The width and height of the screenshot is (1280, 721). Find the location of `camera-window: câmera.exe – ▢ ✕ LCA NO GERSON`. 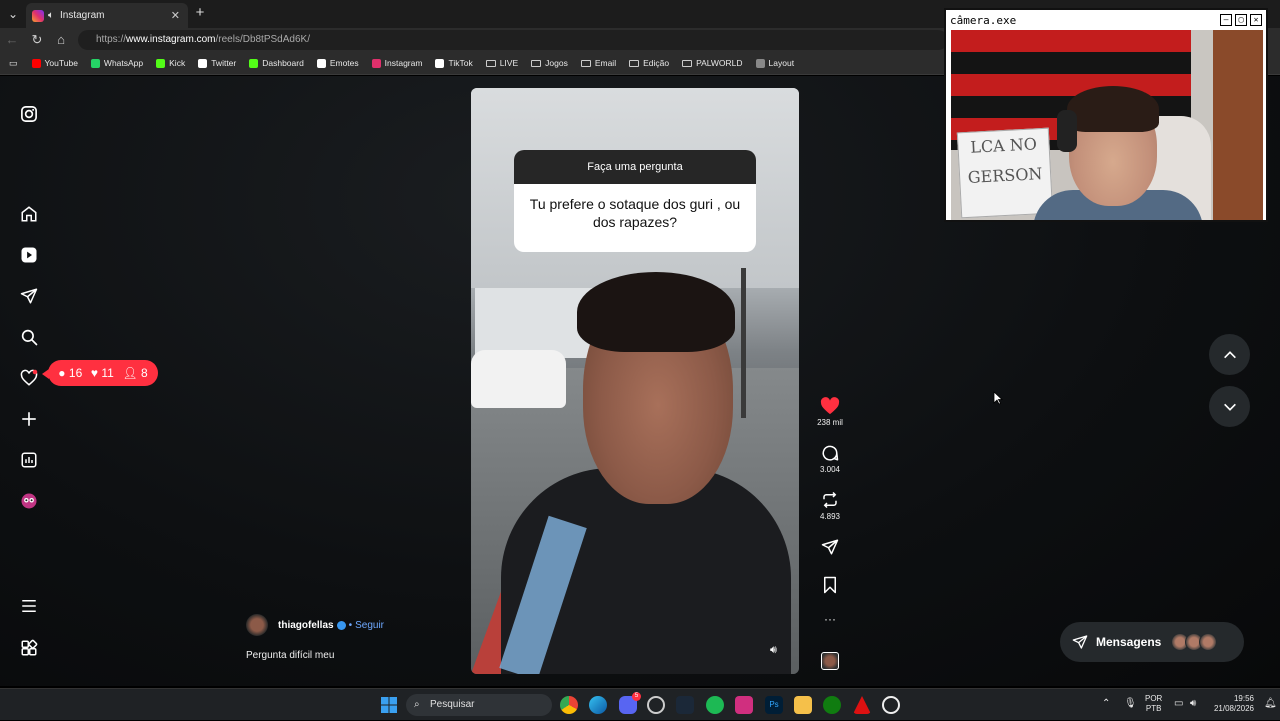

camera-window: câmera.exe – ▢ ✕ LCA NO GERSON is located at coordinates (1106, 115).